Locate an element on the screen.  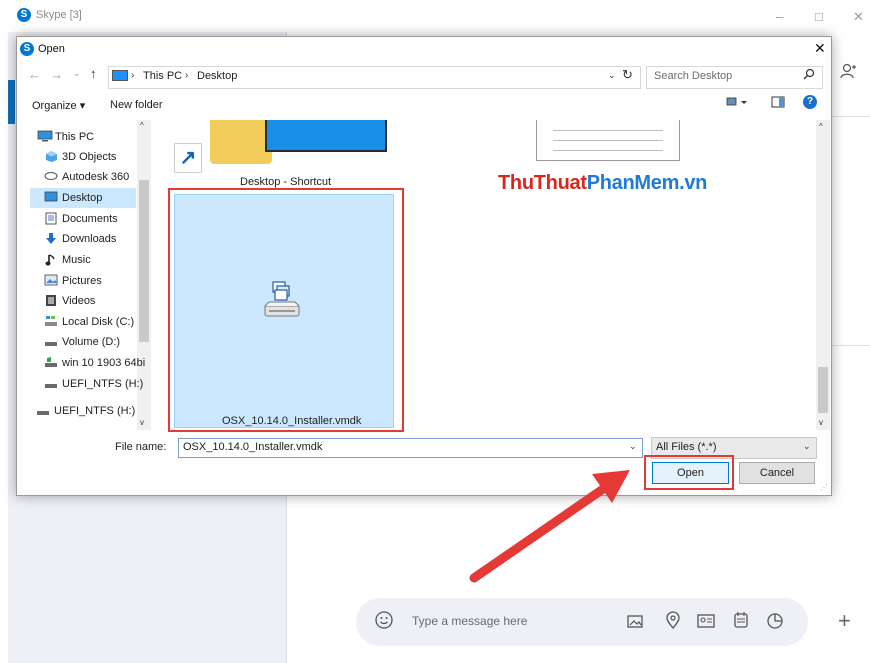
music-icon is located at coordinates (51, 259).